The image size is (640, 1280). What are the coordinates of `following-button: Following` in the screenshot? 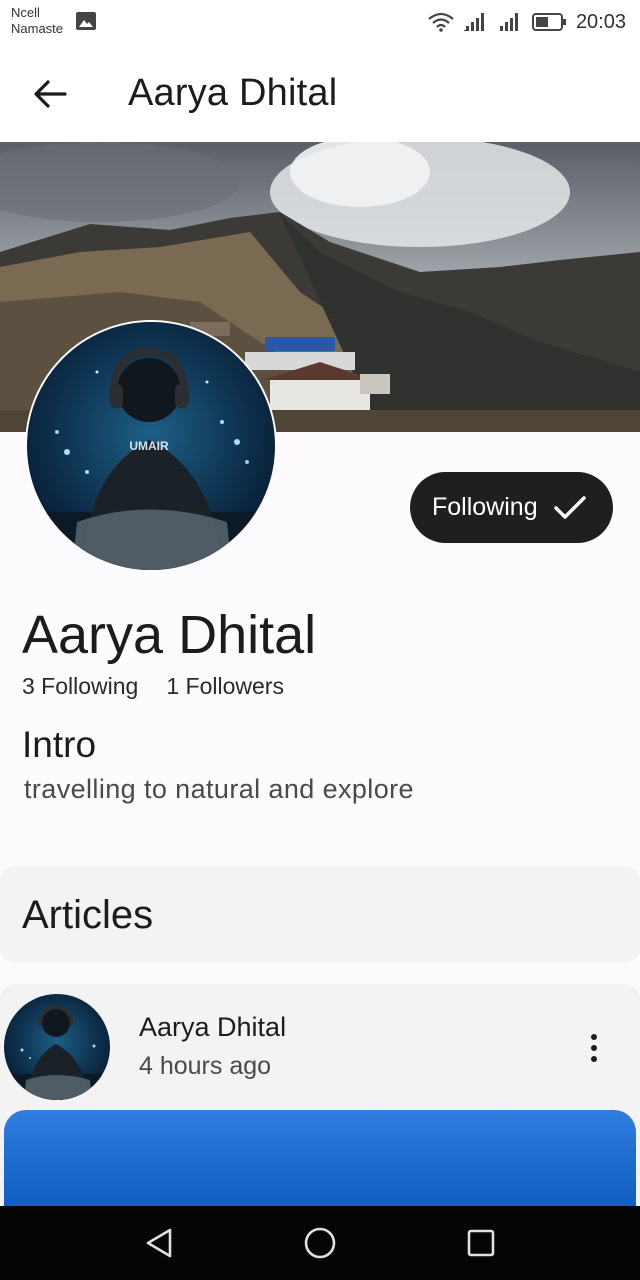 It's located at (511, 507).